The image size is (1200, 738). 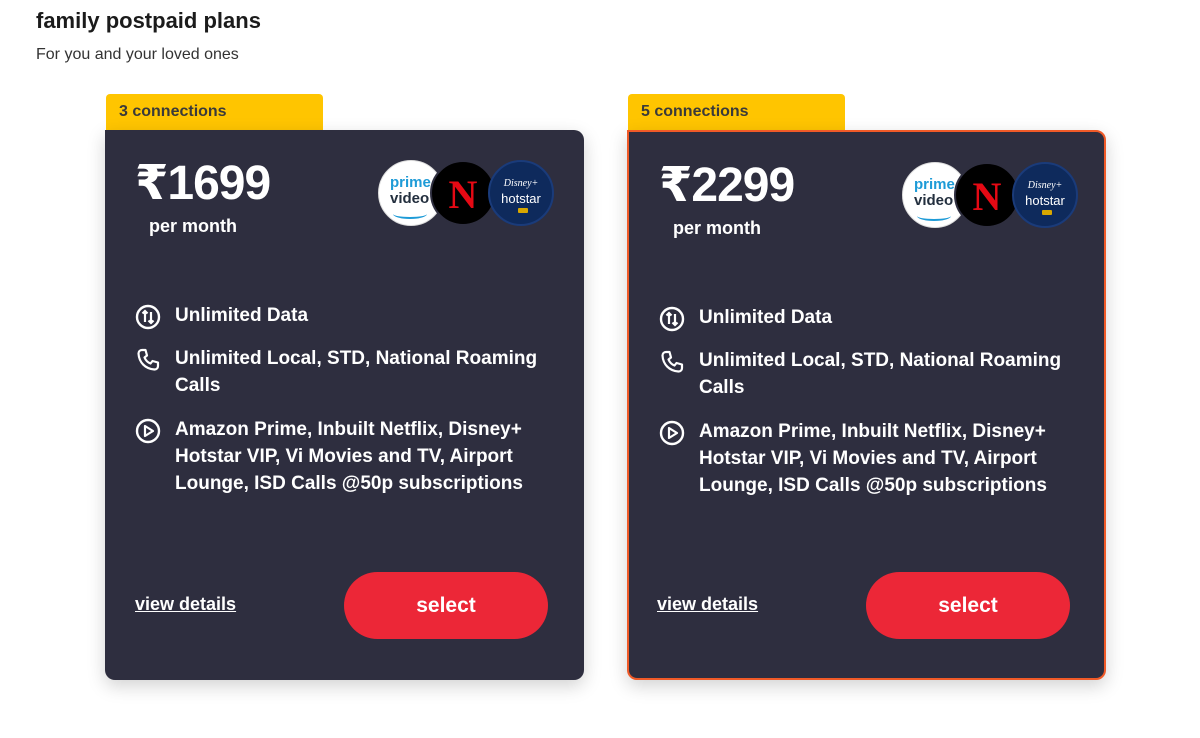 What do you see at coordinates (148, 20) in the screenshot?
I see `page-title: family postpaid plans` at bounding box center [148, 20].